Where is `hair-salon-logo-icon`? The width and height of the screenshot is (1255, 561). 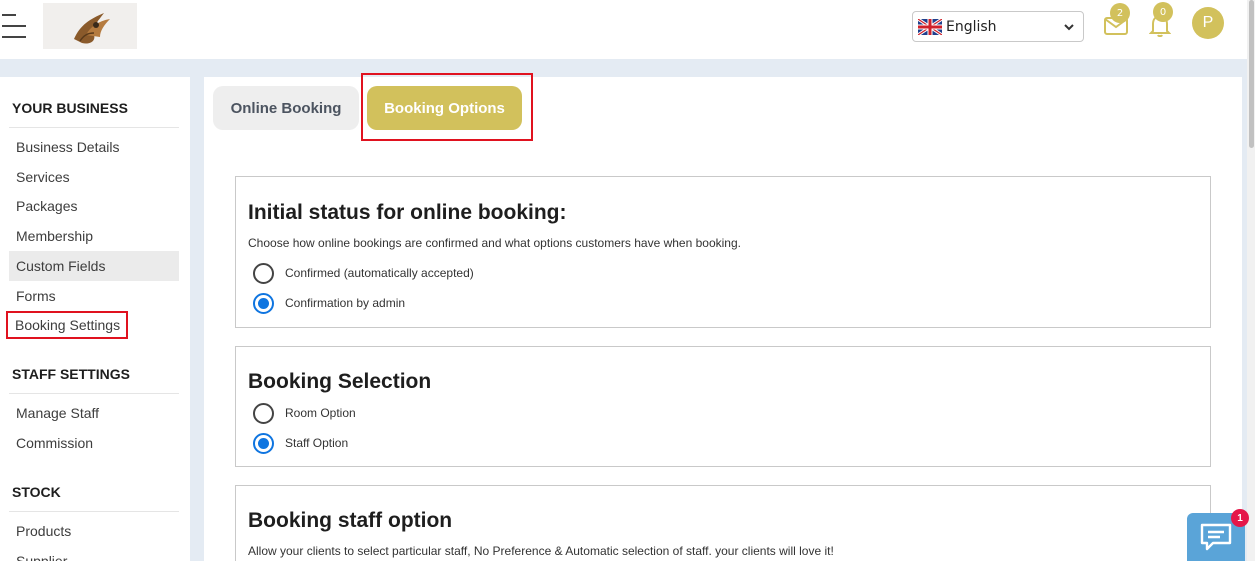 hair-salon-logo-icon is located at coordinates (92, 28).